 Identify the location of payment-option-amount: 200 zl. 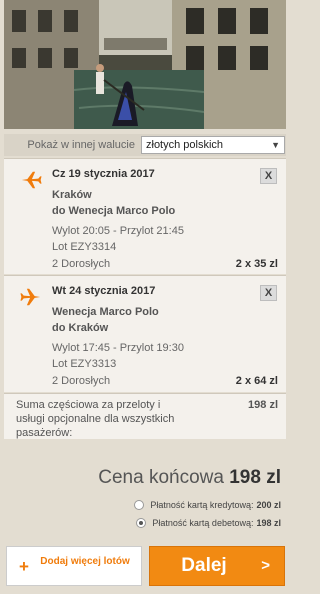
(268, 505).